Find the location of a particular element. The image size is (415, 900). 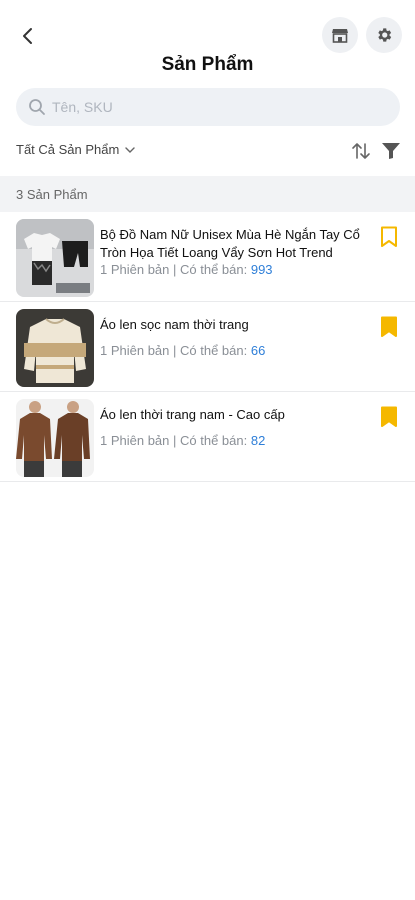

product-meta: 1 Phiên bản | Có thể bán: 993 is located at coordinates (186, 269).